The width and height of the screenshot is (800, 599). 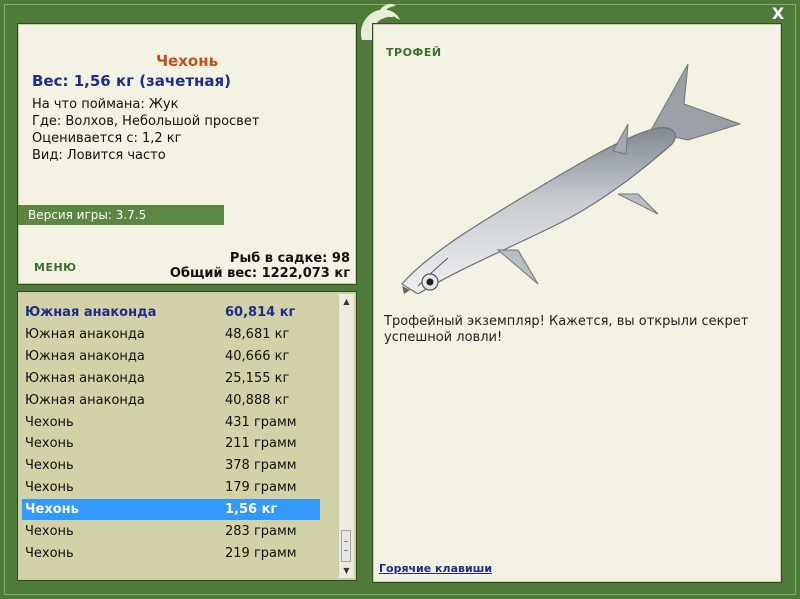 I want to click on list-item: Чехонь 211 грамм, so click(x=171, y=443).